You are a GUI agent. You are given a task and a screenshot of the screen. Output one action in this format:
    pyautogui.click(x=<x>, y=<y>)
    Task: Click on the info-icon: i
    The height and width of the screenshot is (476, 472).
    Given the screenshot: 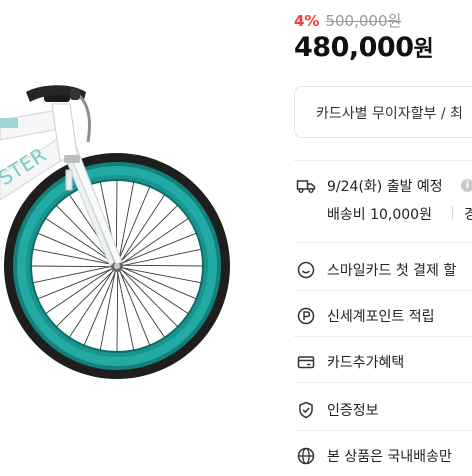 What is the action you would take?
    pyautogui.click(x=466, y=185)
    